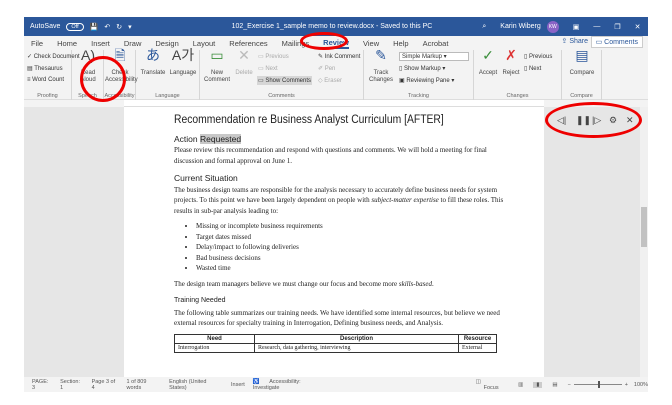 This screenshot has width=672, height=405. I want to click on zoom-slider, so click(597, 384).